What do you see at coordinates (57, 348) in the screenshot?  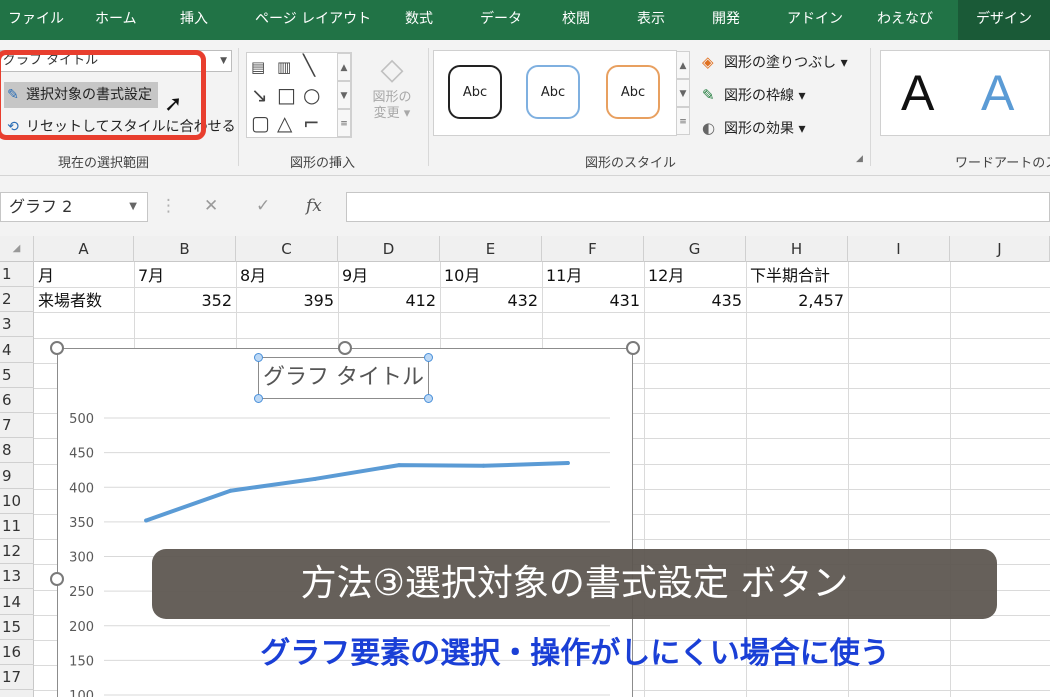 I see `chart-resize-handle-tl` at bounding box center [57, 348].